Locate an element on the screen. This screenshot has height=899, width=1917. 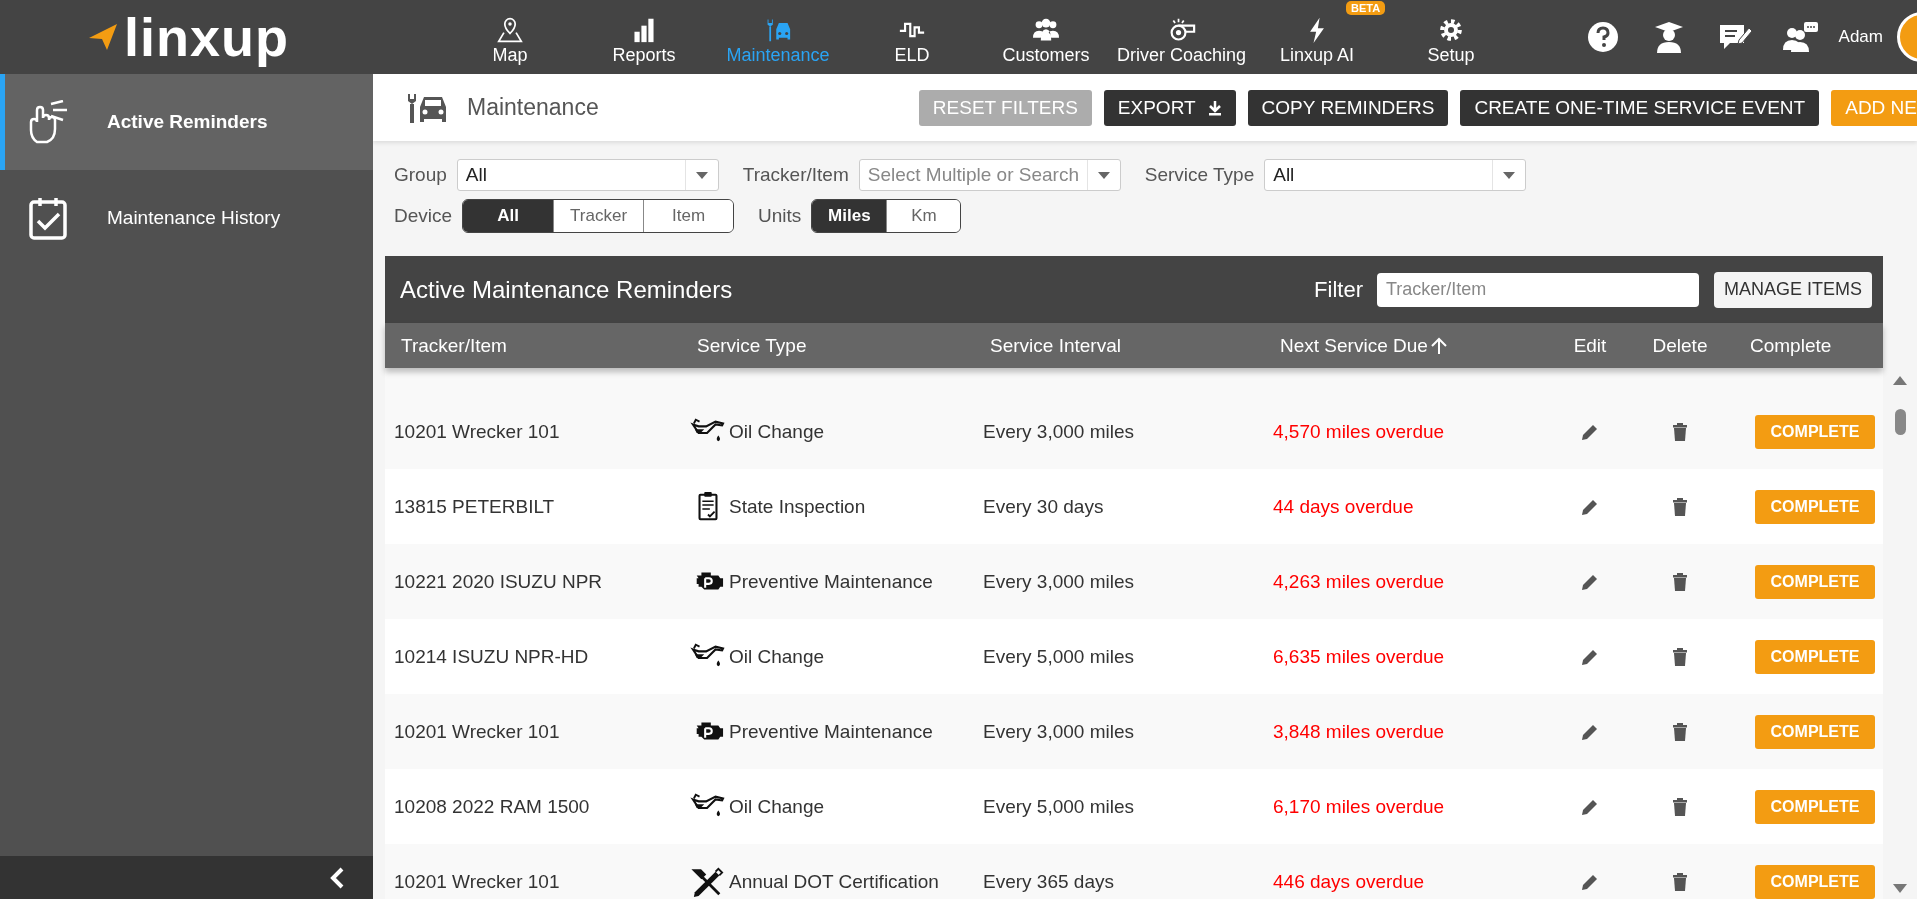
nav-tab: Map is located at coordinates (510, 43).